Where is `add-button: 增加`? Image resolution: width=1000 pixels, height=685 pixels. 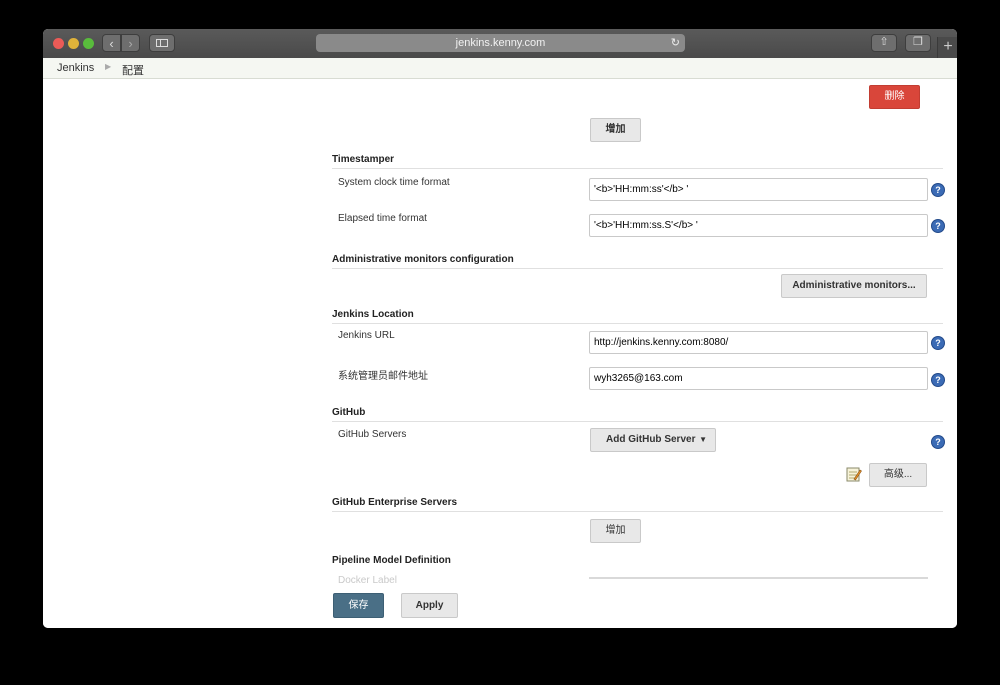 add-button: 增加 is located at coordinates (615, 130).